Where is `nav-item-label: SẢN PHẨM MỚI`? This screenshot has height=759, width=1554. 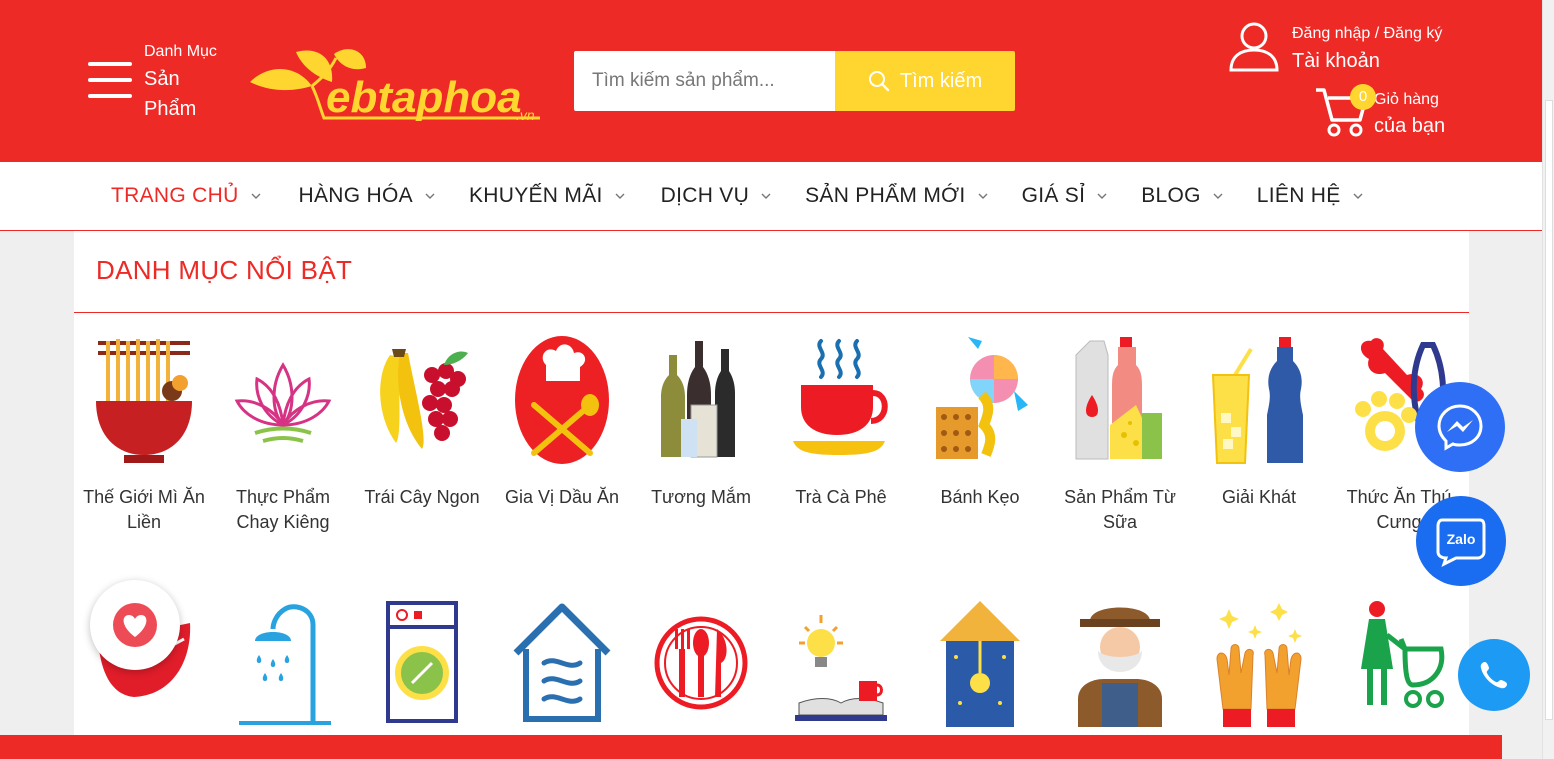
nav-item-label: SẢN PHẨM MỚI is located at coordinates (885, 195).